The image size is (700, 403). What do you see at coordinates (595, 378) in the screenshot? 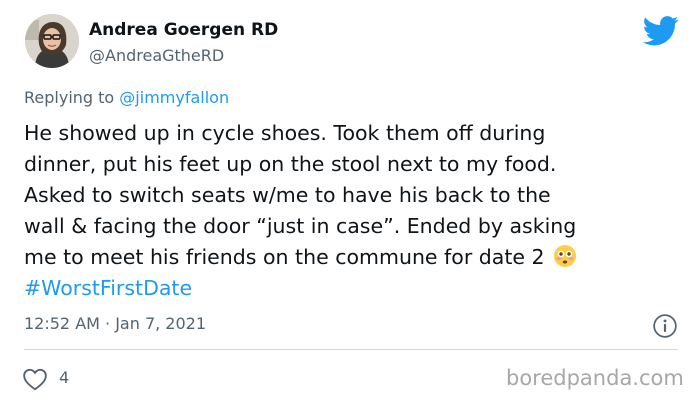
I see `watermark: boredpanda.com` at bounding box center [595, 378].